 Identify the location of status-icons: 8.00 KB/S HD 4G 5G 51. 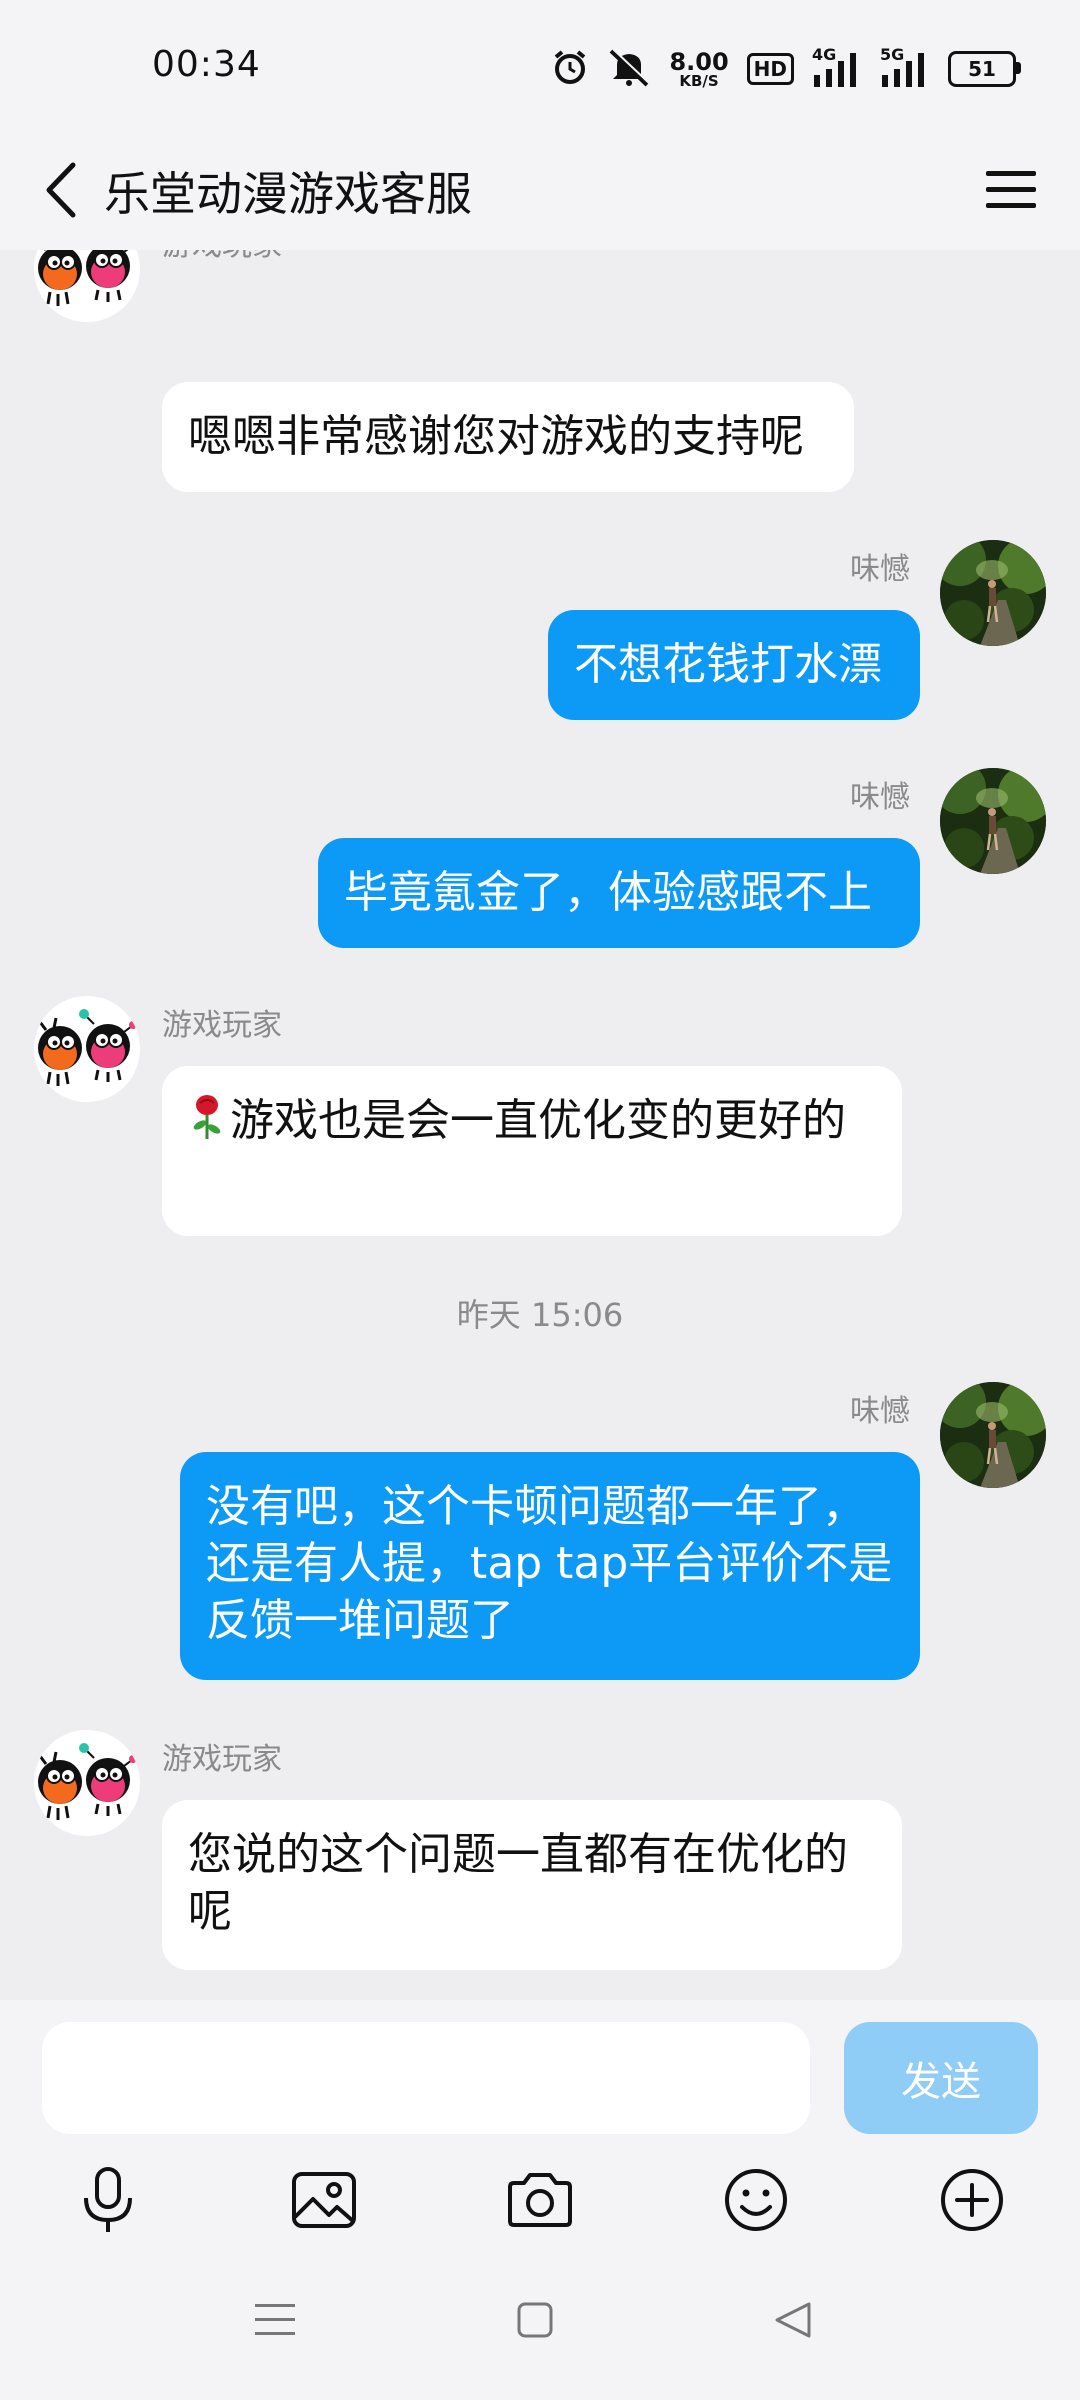
(786, 68).